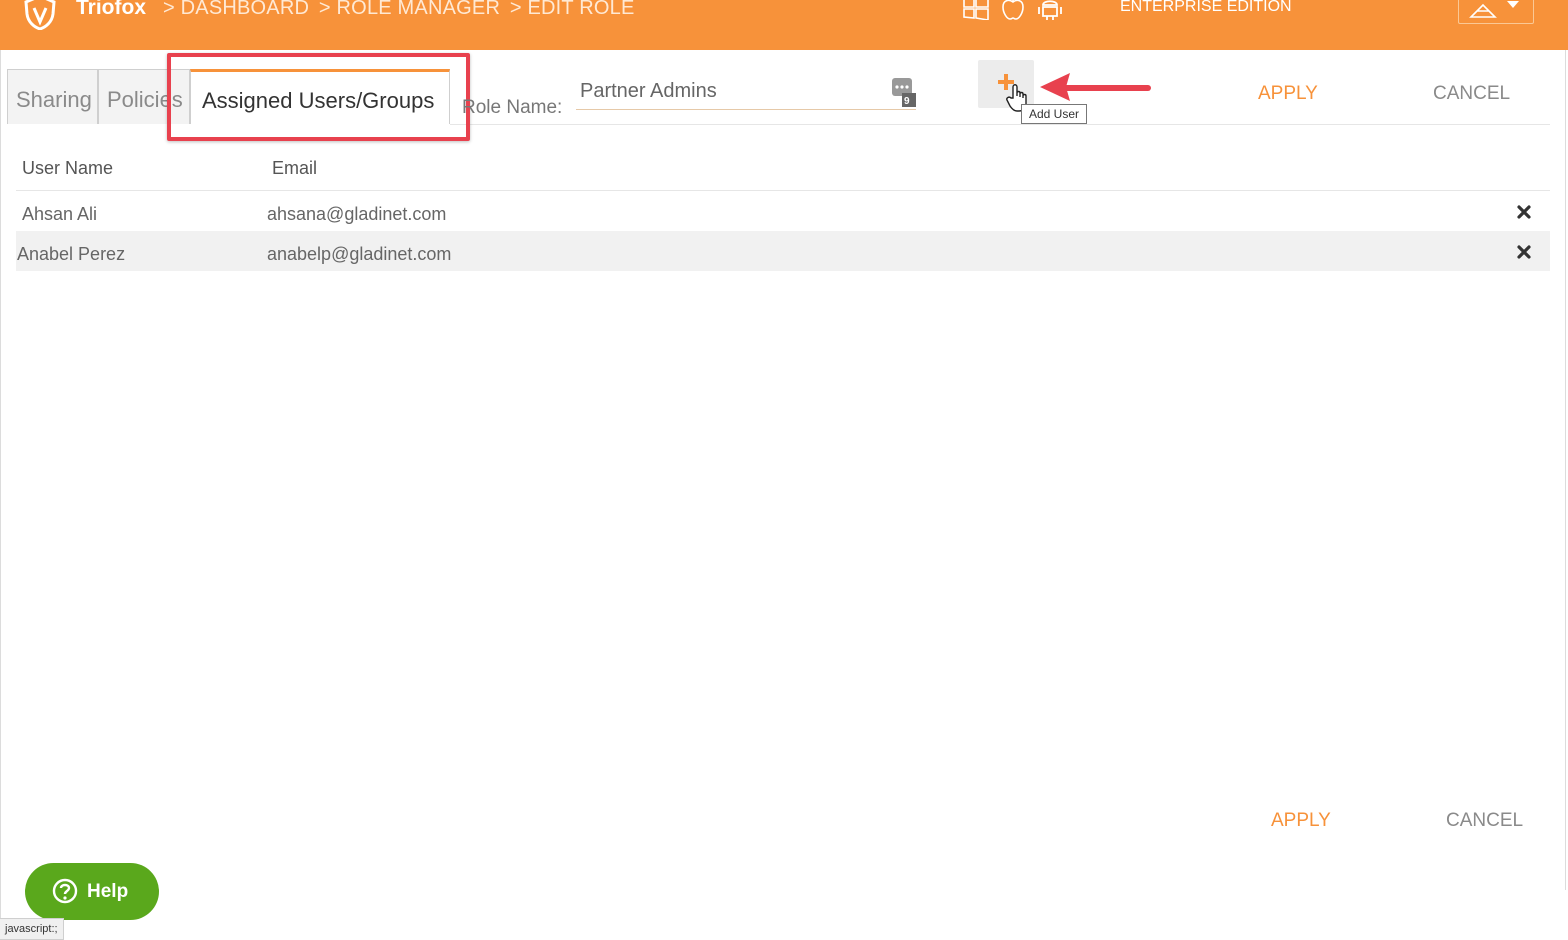  I want to click on table-row: Ahsan Ali ahsana@gladinet.com, so click(783, 211).